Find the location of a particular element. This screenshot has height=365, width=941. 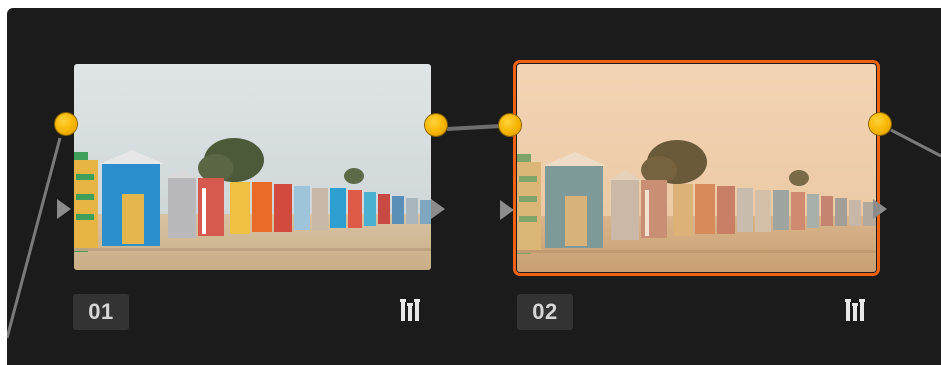

incoming-link is located at coordinates (34, 238).